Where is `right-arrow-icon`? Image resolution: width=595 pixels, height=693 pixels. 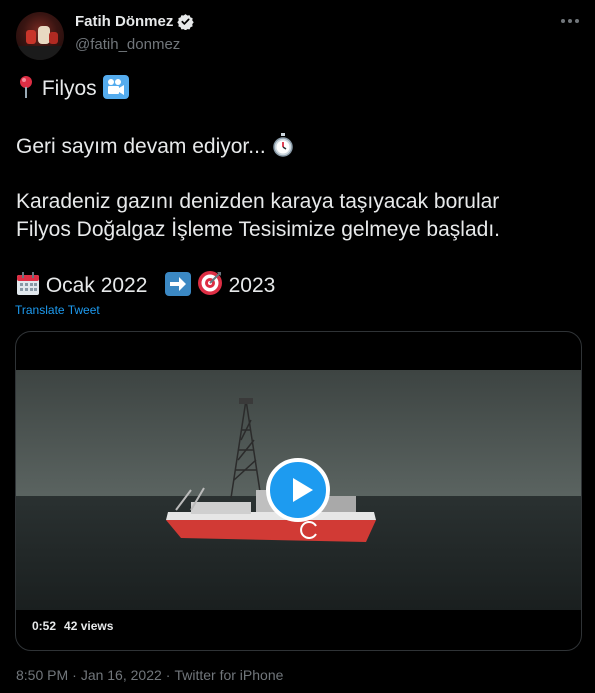 right-arrow-icon is located at coordinates (177, 284).